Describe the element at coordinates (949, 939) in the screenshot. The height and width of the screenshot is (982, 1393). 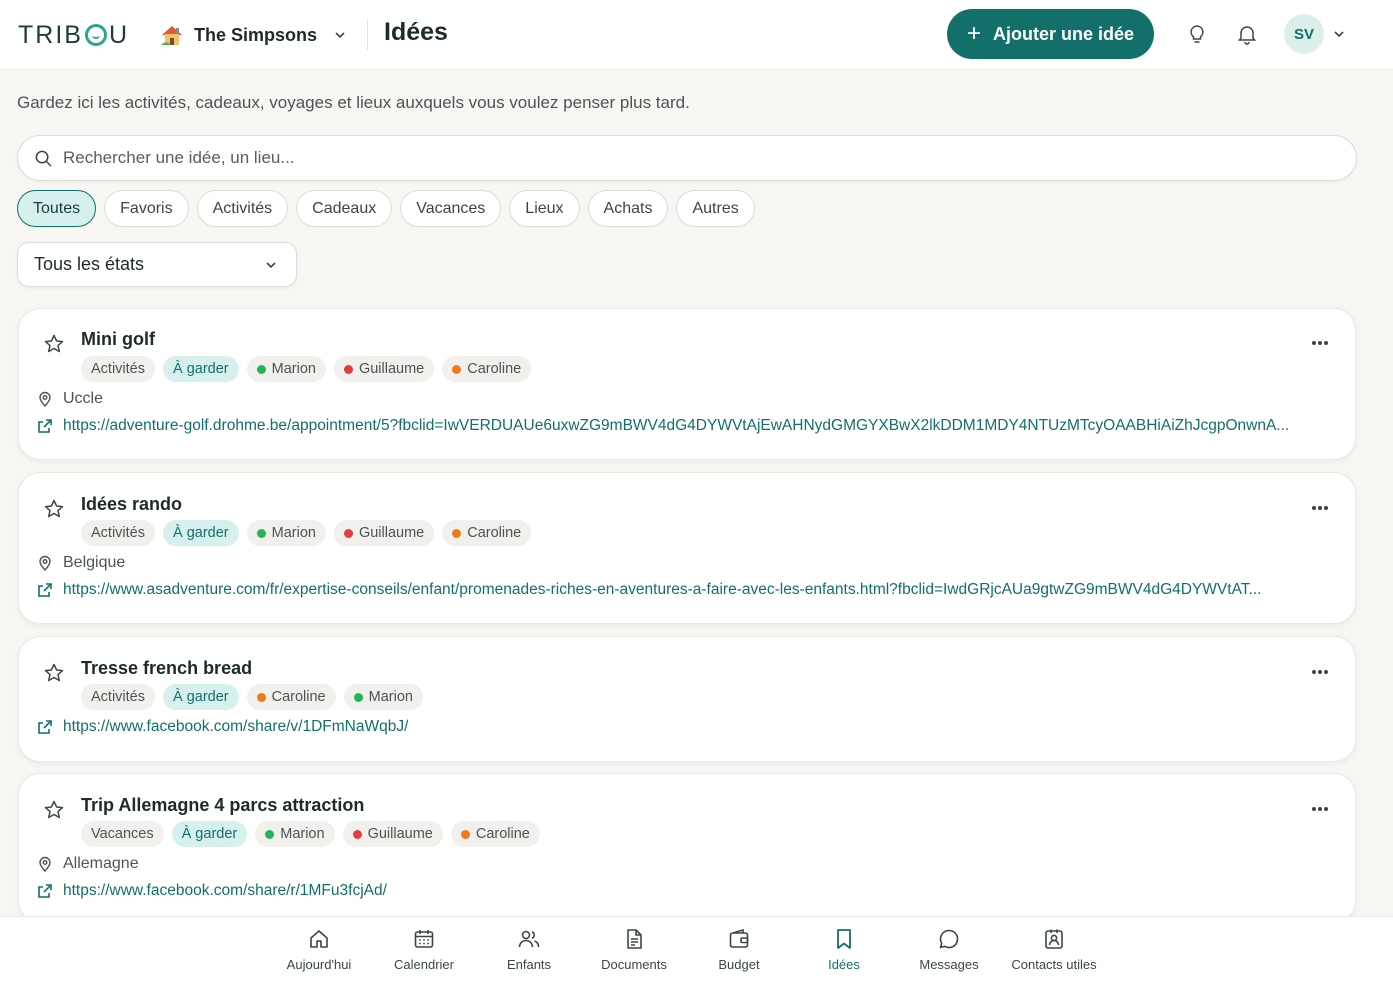
I see `message-icon` at that location.